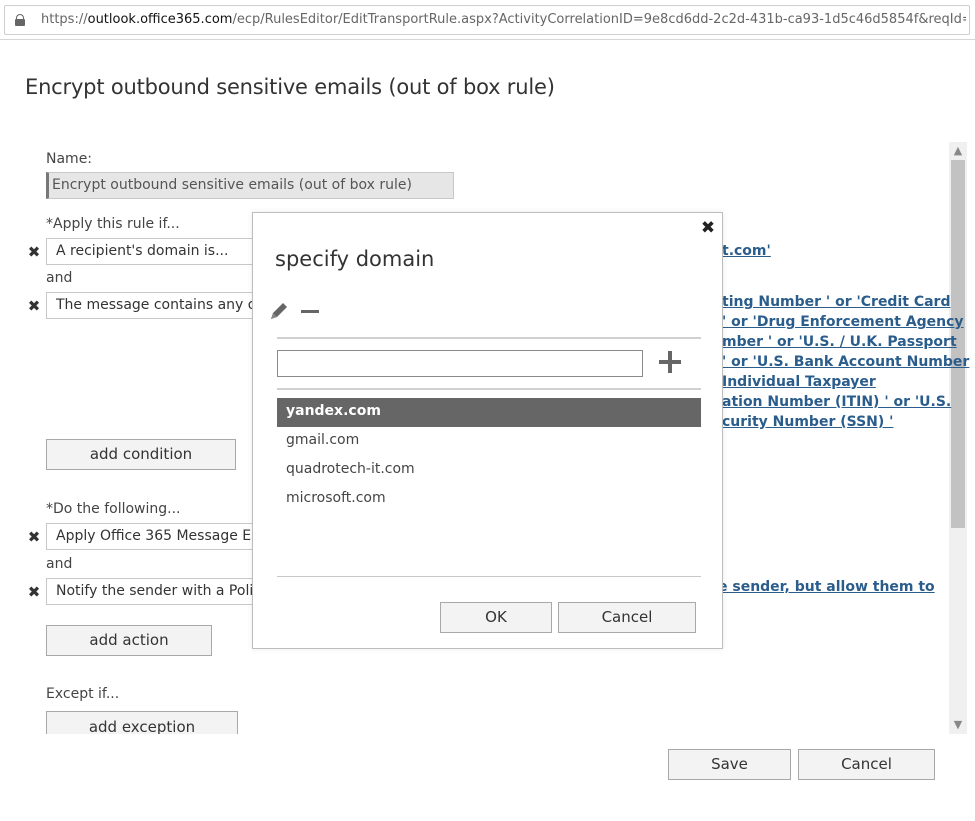 Image resolution: width=975 pixels, height=821 pixels. I want to click on ok-button: OK, so click(496, 617).